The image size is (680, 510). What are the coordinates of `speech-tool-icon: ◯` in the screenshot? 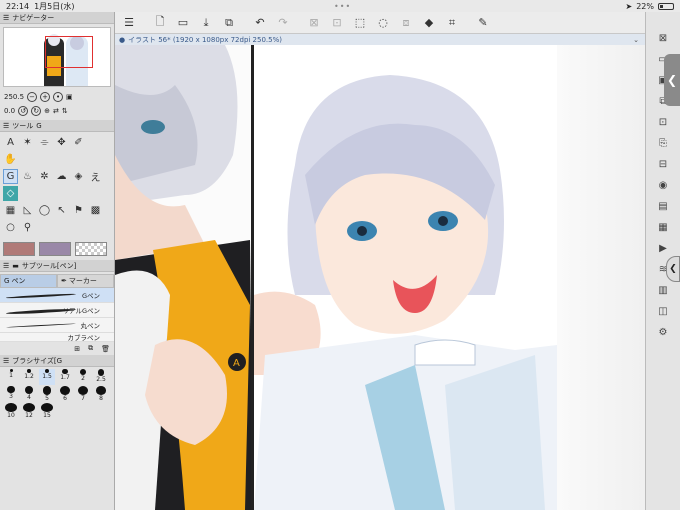 It's located at (44, 210).